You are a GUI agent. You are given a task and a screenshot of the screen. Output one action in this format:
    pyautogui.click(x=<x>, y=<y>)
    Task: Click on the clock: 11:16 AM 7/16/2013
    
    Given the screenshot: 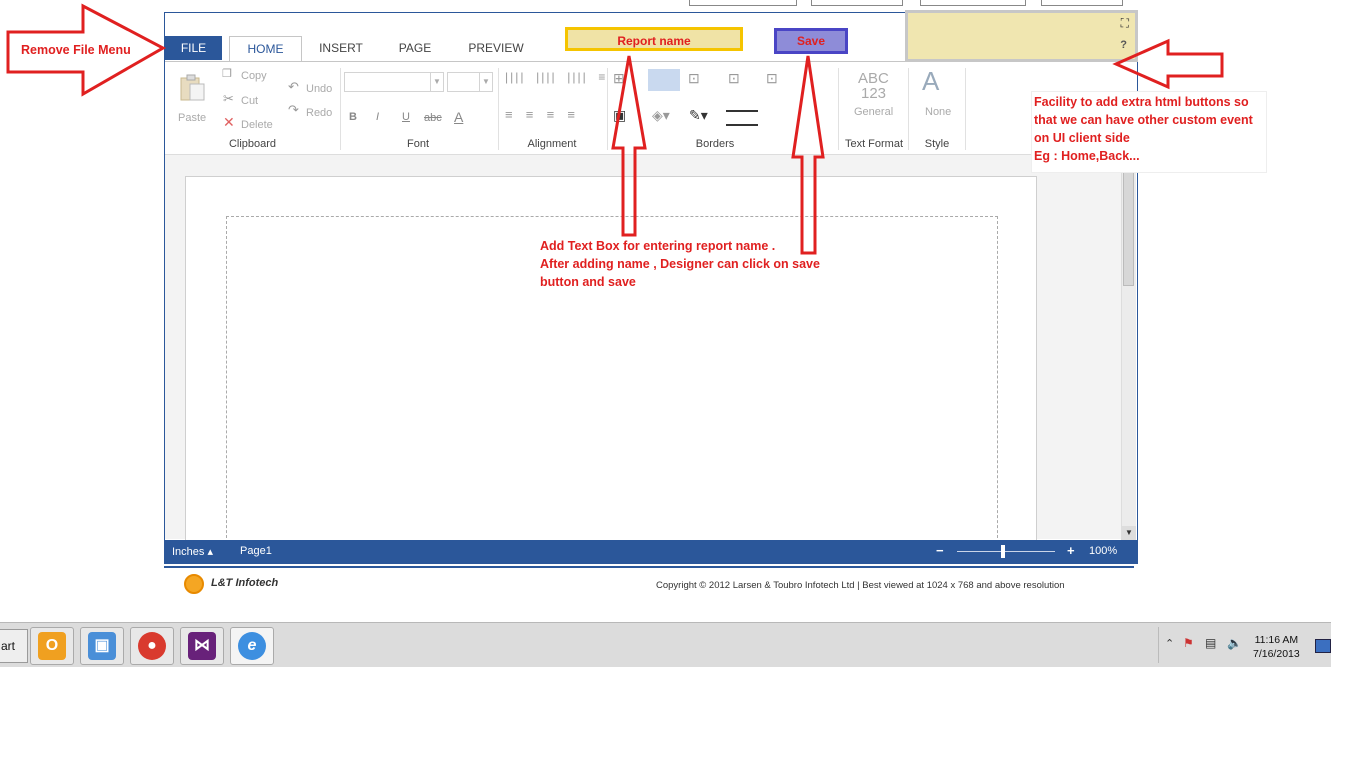 What is the action you would take?
    pyautogui.click(x=1276, y=647)
    